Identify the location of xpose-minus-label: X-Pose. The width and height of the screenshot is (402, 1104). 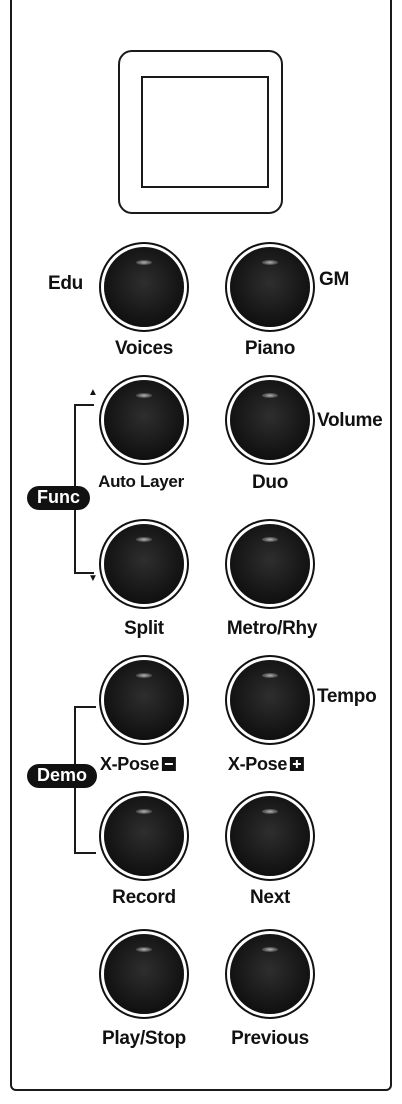
(138, 764).